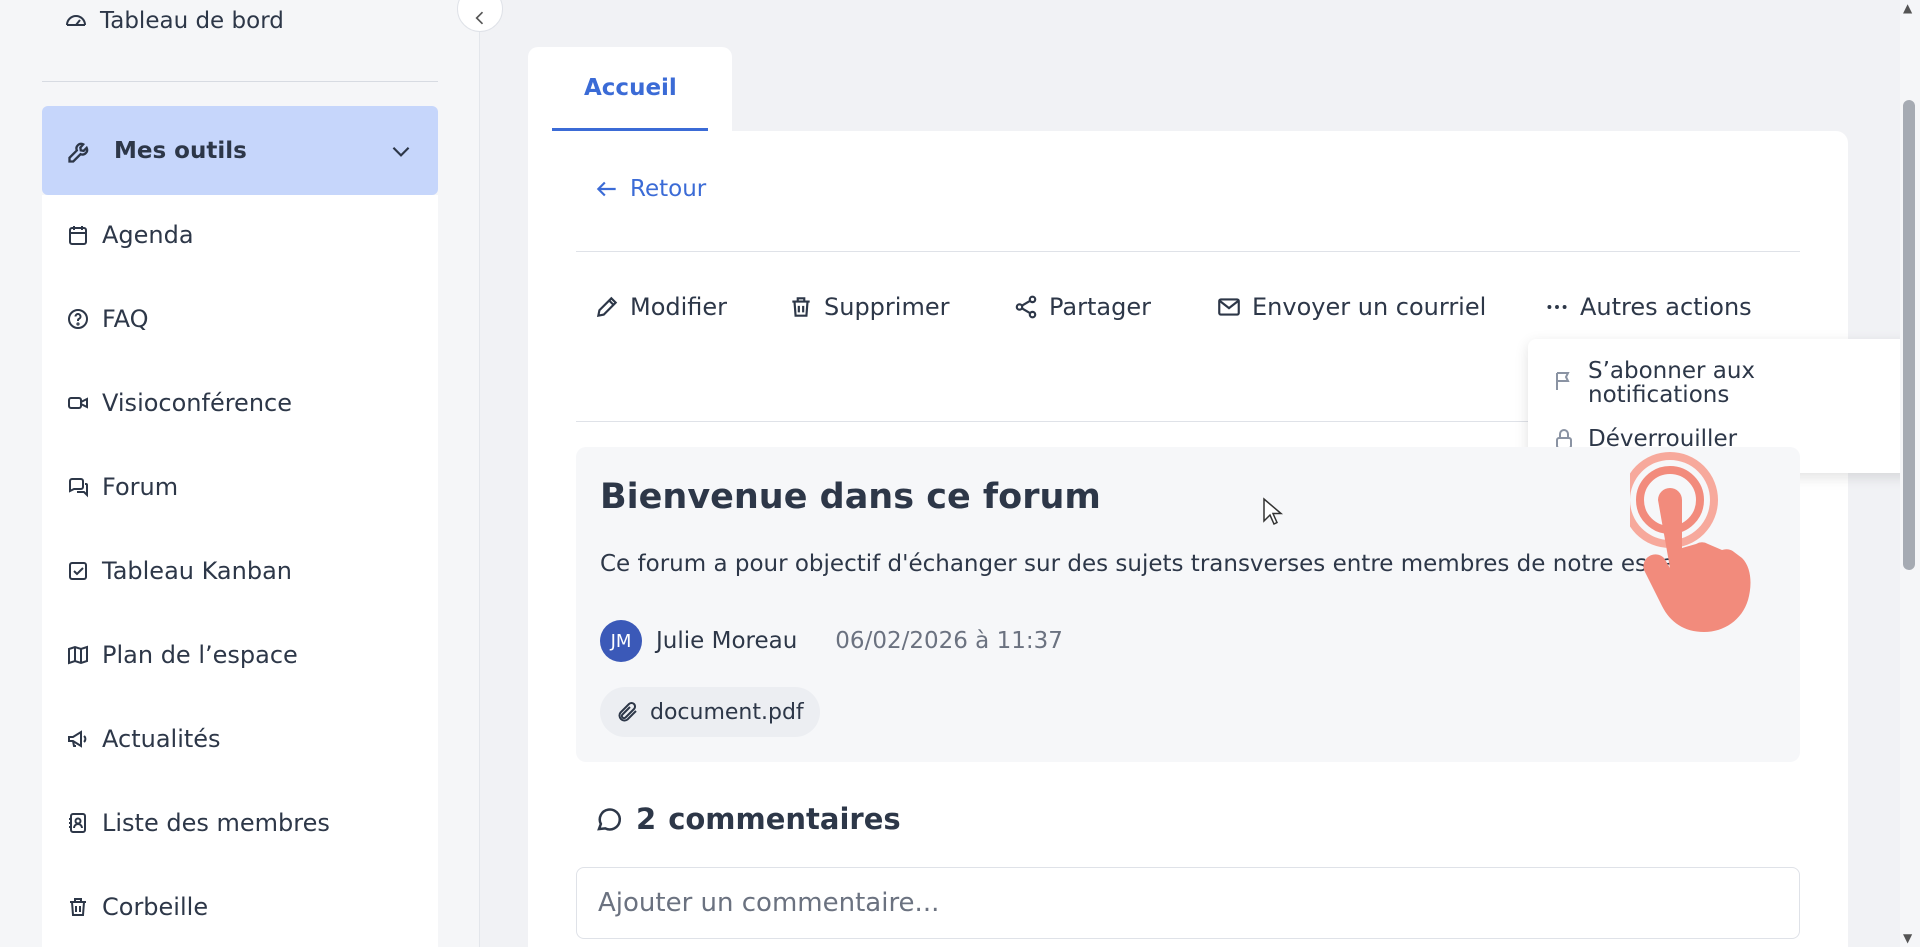 The width and height of the screenshot is (1920, 947). Describe the element at coordinates (727, 712) in the screenshot. I see `attachment-name: document.pdf` at that location.